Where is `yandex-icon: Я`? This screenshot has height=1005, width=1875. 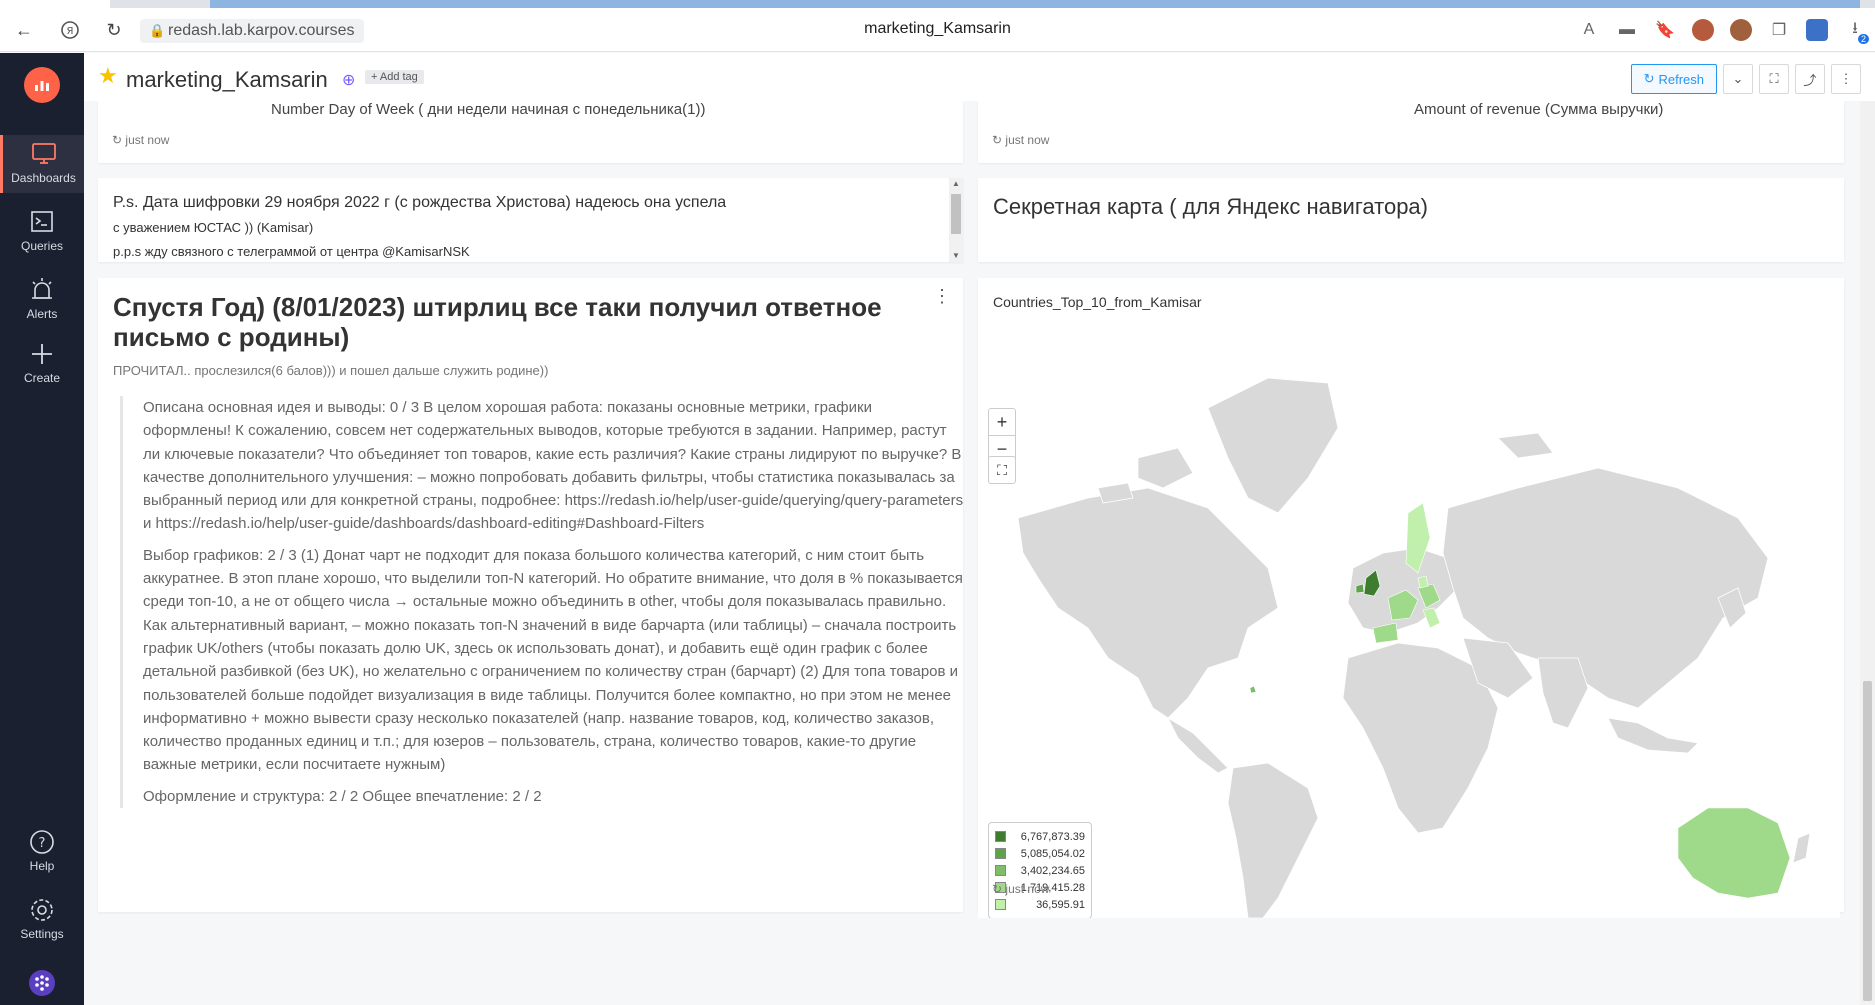
yandex-icon: Я is located at coordinates (70, 30).